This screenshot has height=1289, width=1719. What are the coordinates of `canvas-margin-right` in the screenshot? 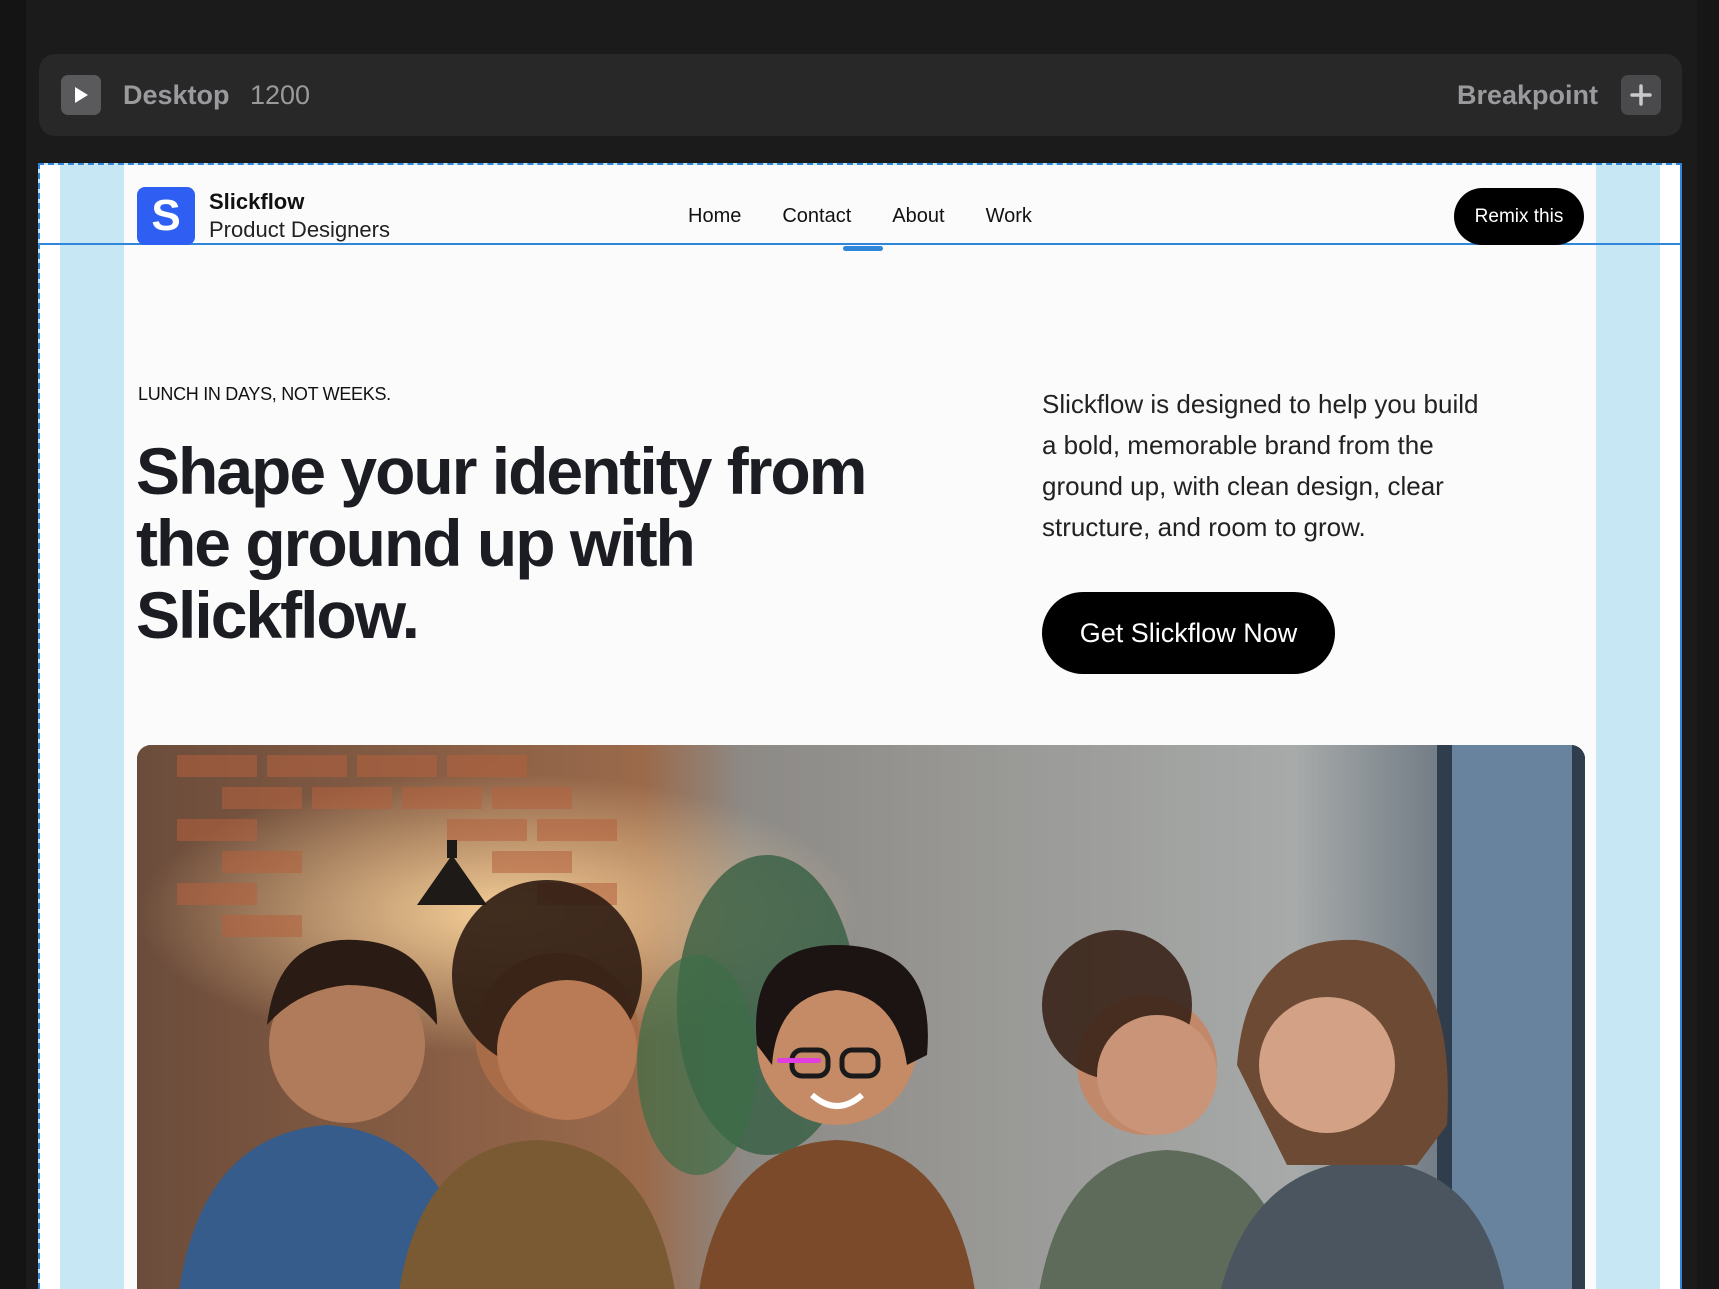 It's located at (1670, 727).